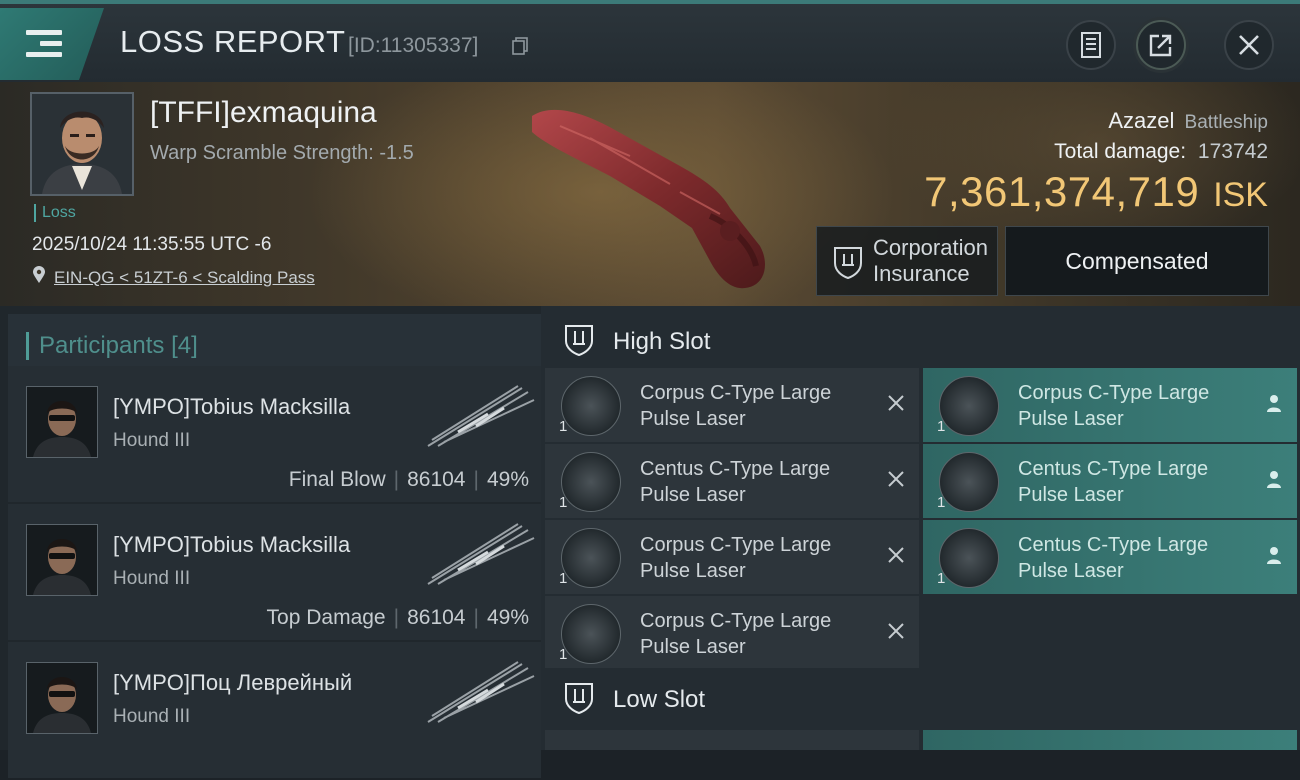  I want to click on report-id: [ID:11305337], so click(413, 45).